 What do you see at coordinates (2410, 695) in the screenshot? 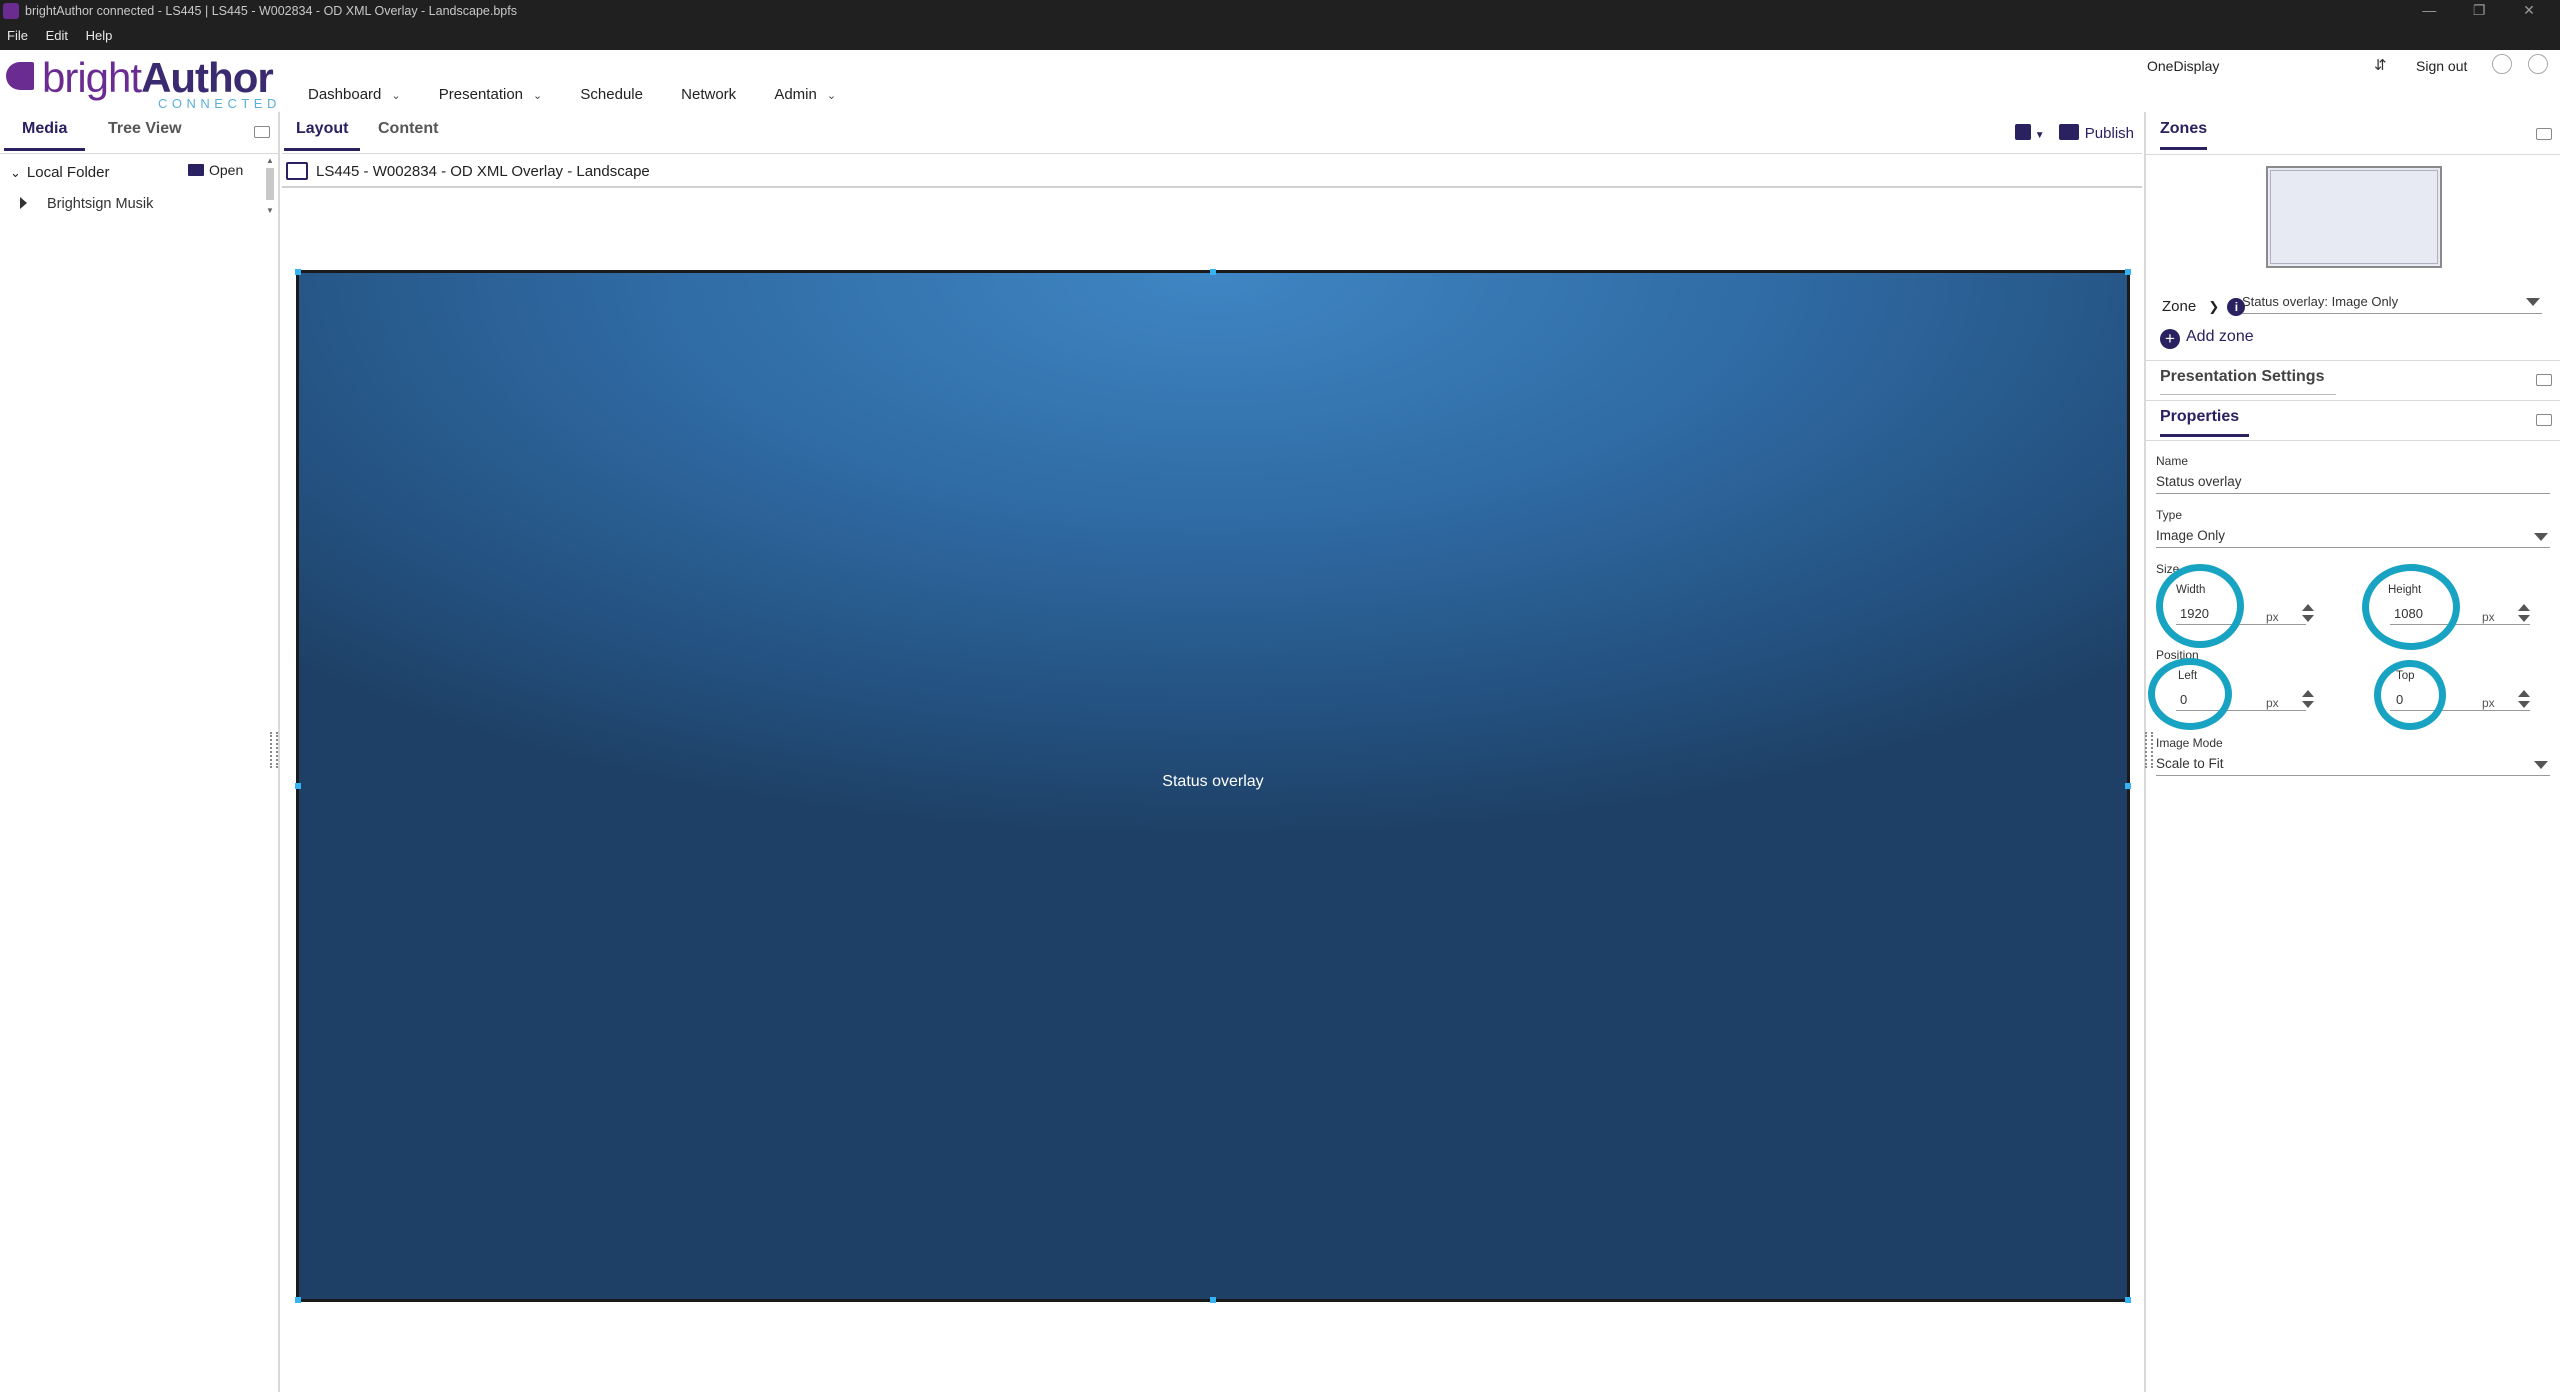
I see `highlight-ring-top` at bounding box center [2410, 695].